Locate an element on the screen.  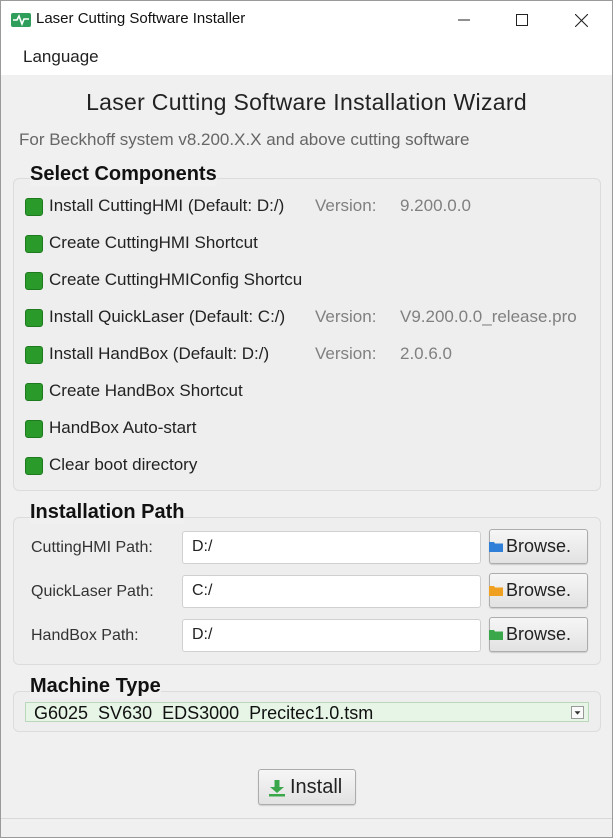
minimize-button is located at coordinates (464, 20).